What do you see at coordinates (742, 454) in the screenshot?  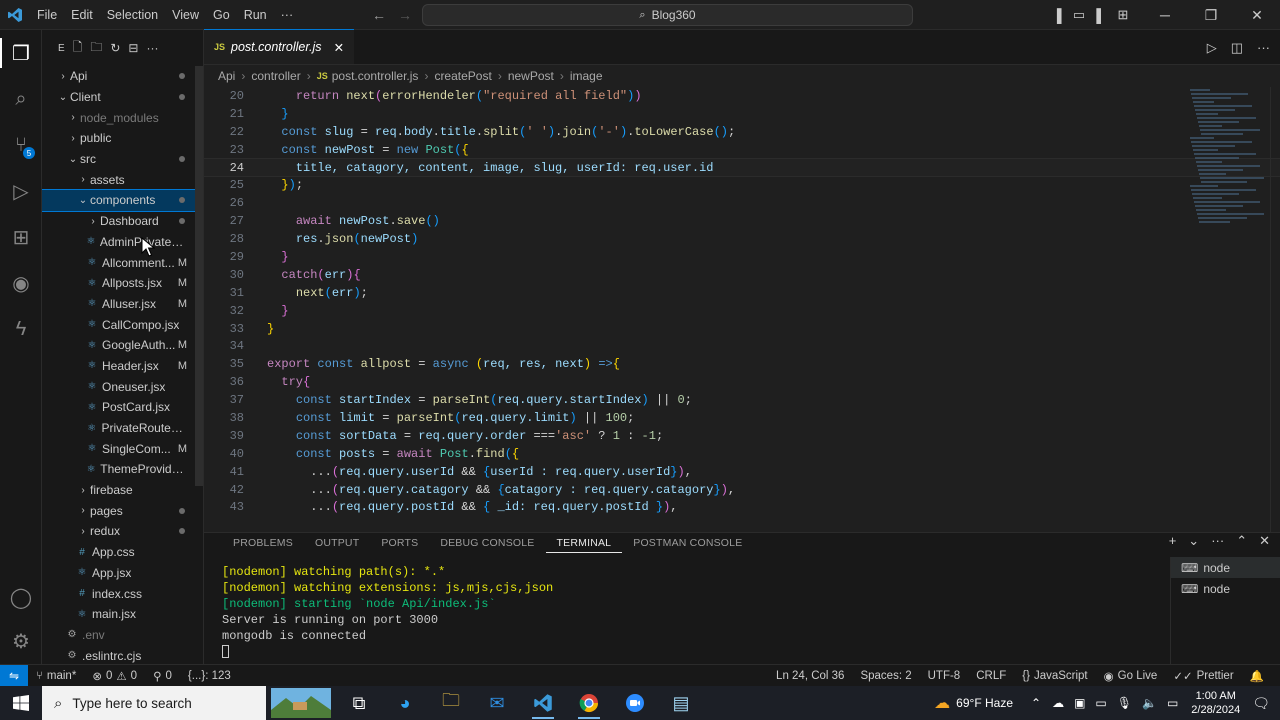 I see `code-line: 40 const posts = await Post.find({` at bounding box center [742, 454].